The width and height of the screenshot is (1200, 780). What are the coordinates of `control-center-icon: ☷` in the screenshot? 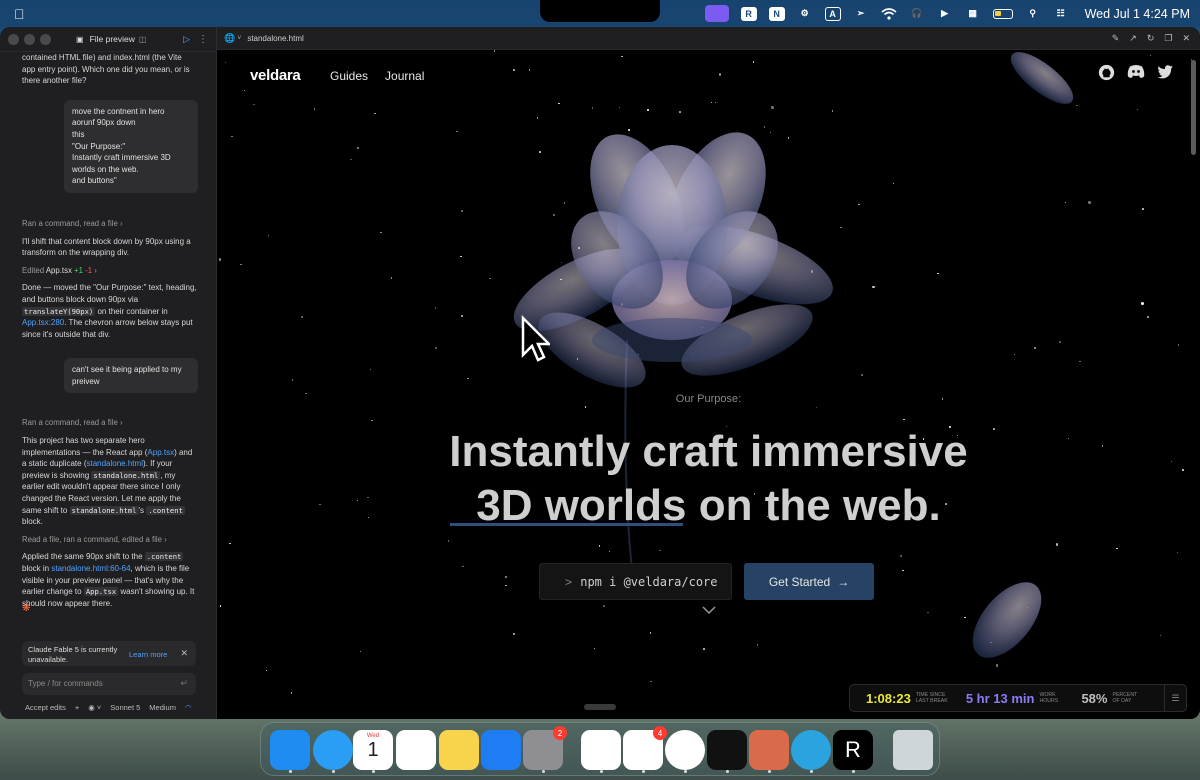 It's located at (1061, 14).